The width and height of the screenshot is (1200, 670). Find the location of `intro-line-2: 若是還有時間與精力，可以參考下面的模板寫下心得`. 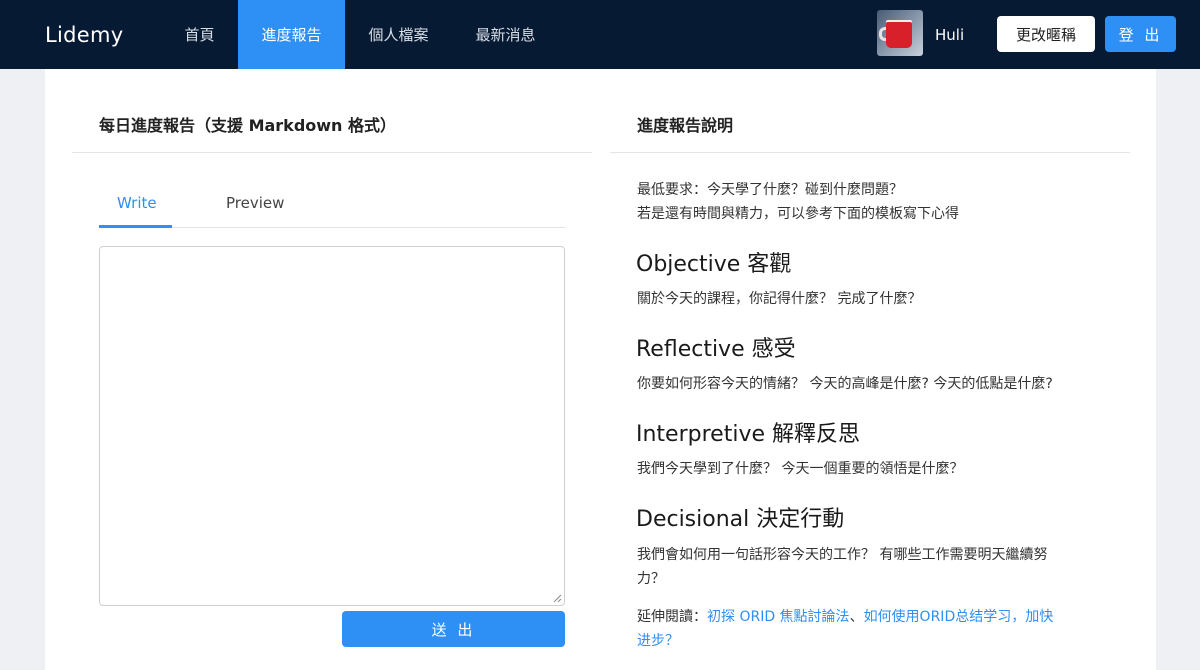

intro-line-2: 若是還有時間與精力，可以參考下面的模板寫下心得 is located at coordinates (798, 214).